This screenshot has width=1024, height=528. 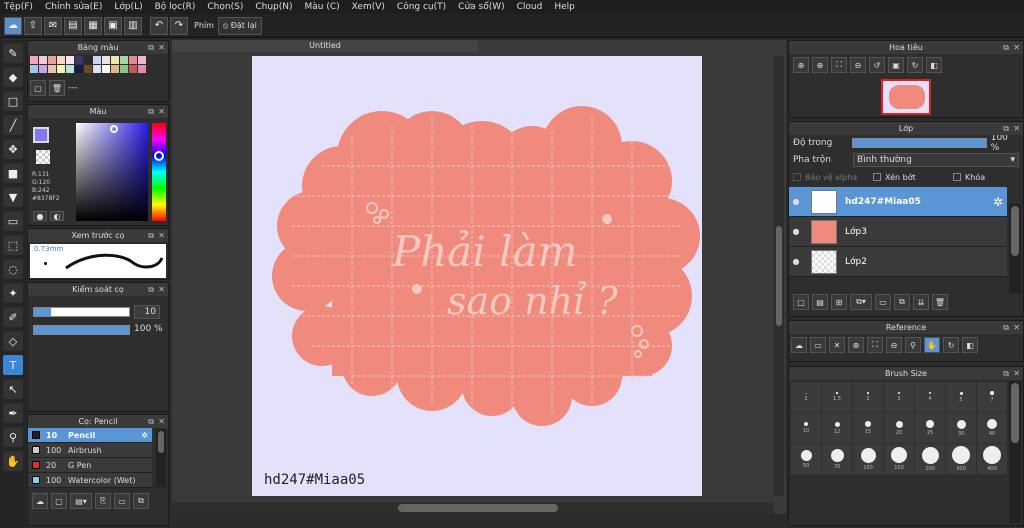 I want to click on new-halftone-layer-icon: ▤, so click(x=820, y=302).